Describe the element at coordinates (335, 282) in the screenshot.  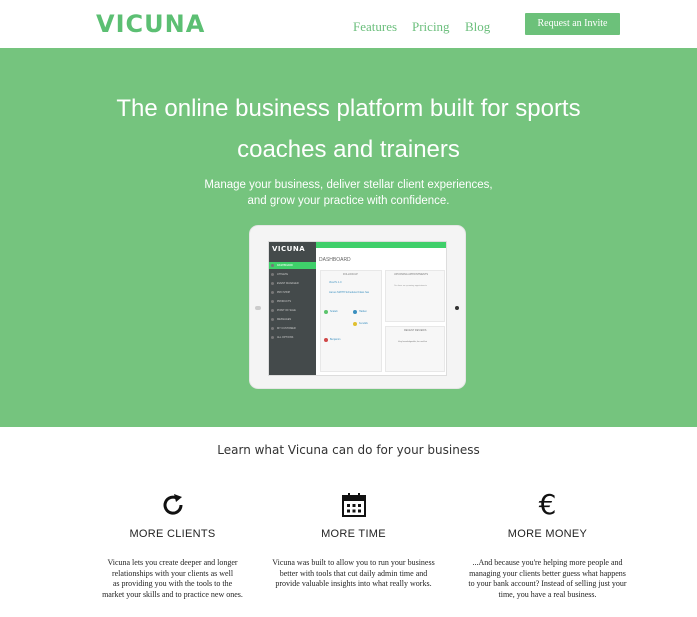
I see `followup-item: Vicar?s 1.0` at that location.